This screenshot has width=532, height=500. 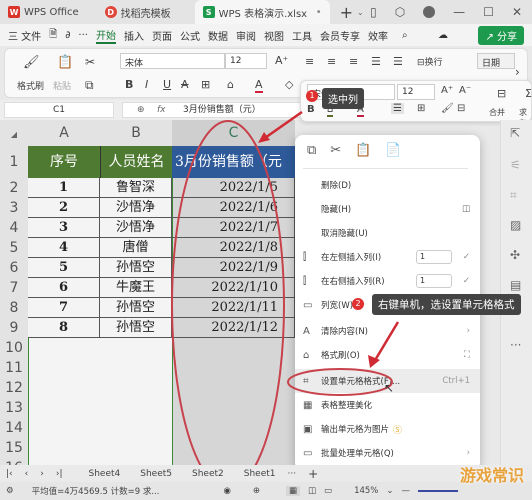 What do you see at coordinates (387, 429) in the screenshot?
I see `menu-item-export-image: ▣ 输出单元格为图片 Ⓢ` at bounding box center [387, 429].